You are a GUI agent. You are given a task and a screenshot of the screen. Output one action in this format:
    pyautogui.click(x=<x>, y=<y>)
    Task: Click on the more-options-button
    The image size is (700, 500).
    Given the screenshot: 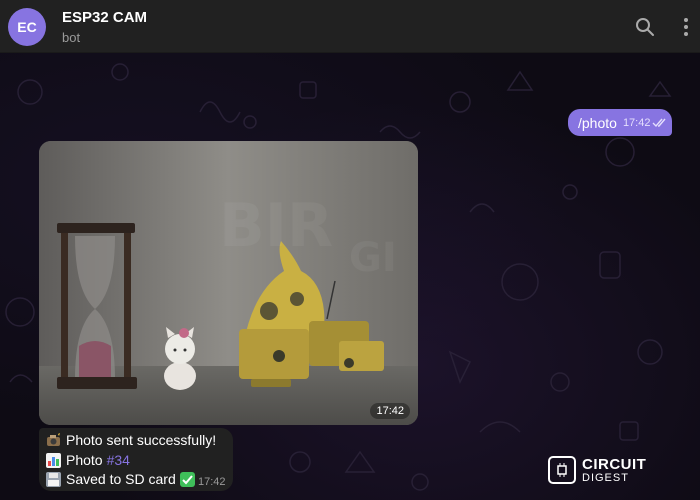 What is the action you would take?
    pyautogui.click(x=686, y=27)
    